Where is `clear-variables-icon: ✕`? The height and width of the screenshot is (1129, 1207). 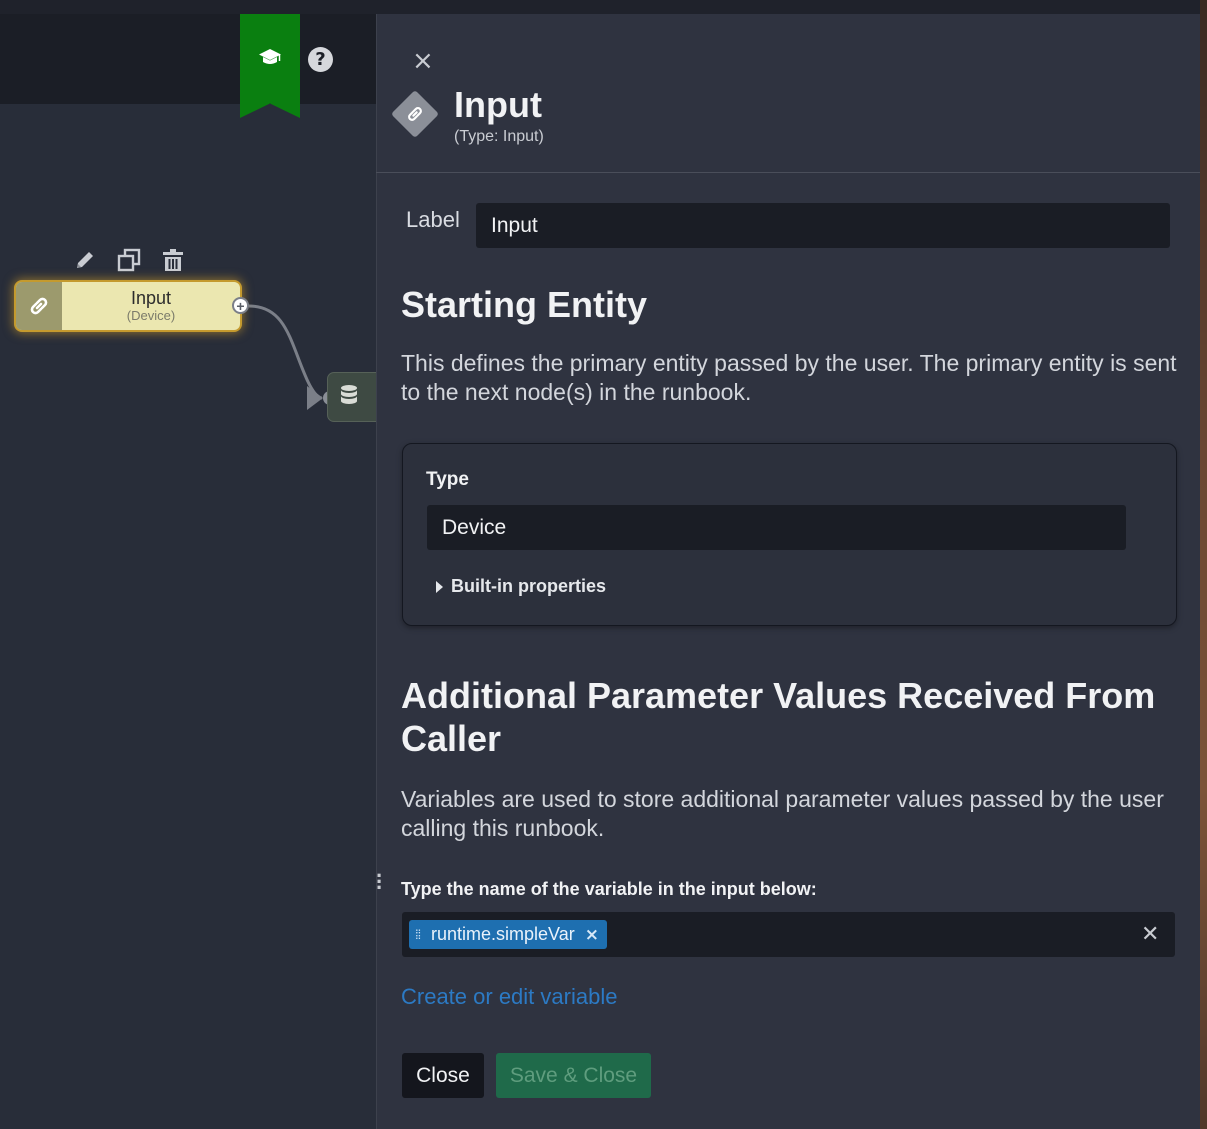 clear-variables-icon: ✕ is located at coordinates (1150, 934).